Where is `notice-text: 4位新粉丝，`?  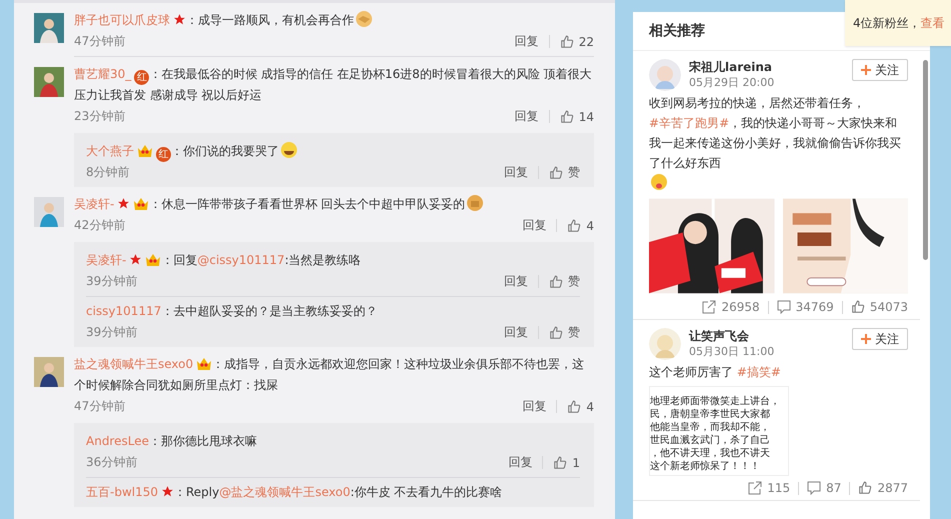
notice-text: 4位新粉丝， is located at coordinates (887, 23).